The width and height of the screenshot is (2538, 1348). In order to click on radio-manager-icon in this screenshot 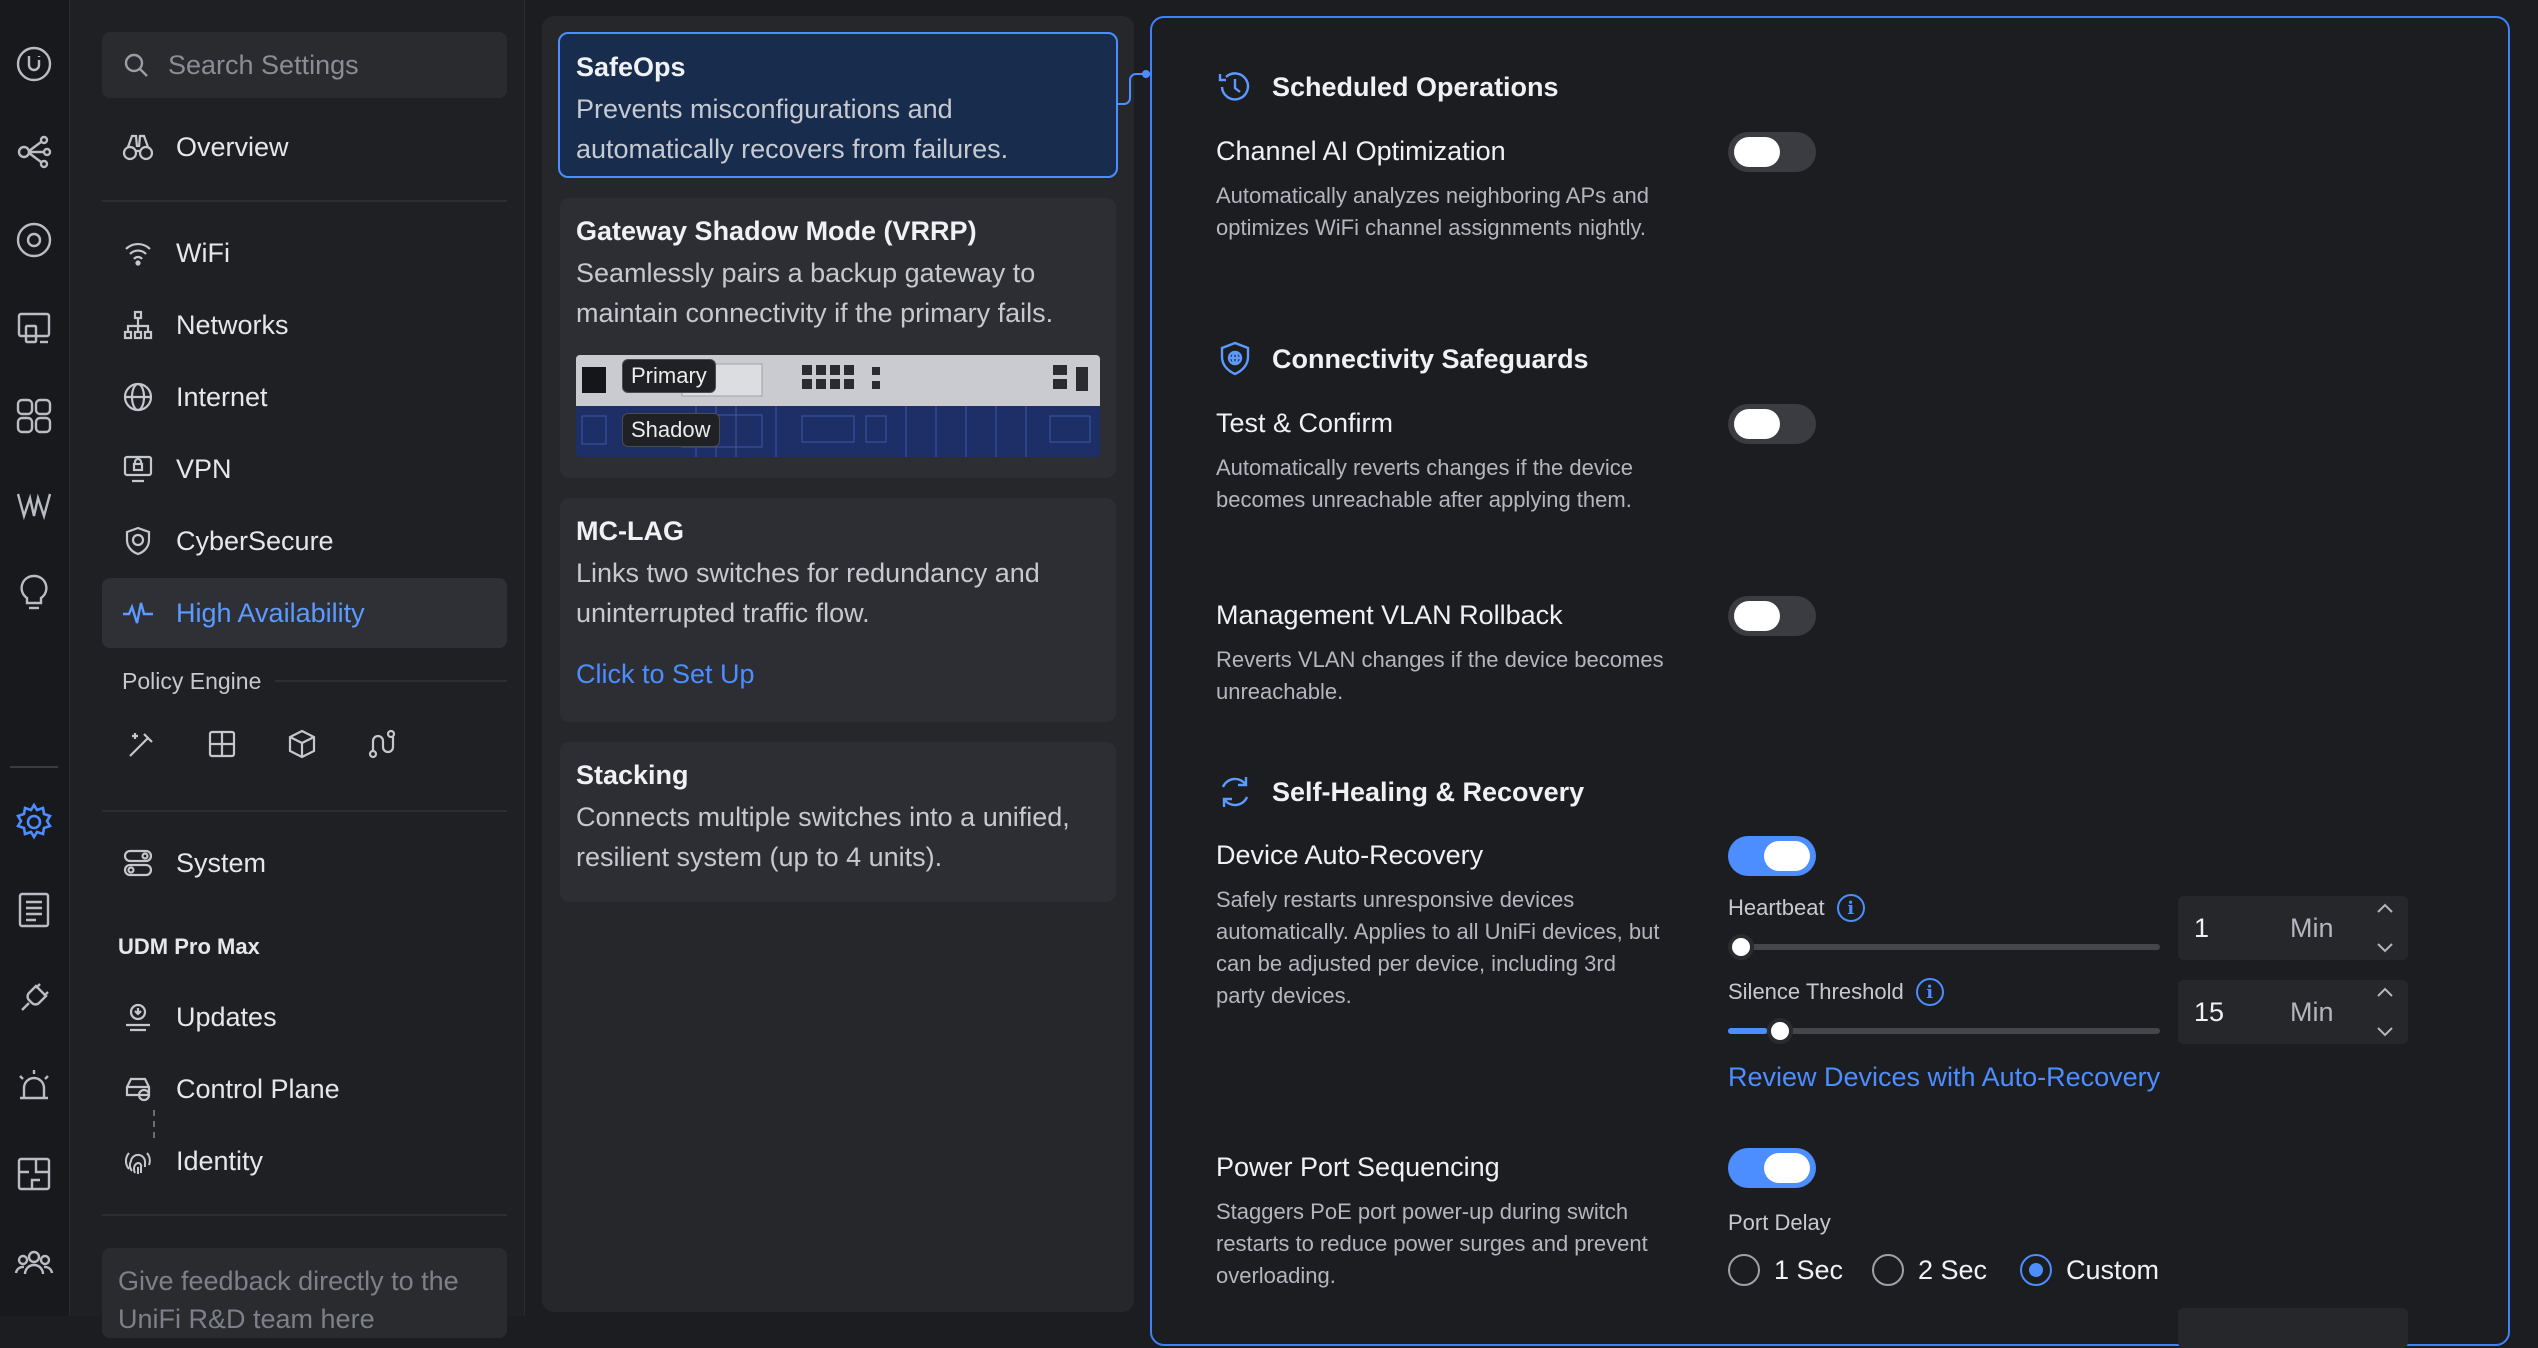, I will do `click(34, 504)`.